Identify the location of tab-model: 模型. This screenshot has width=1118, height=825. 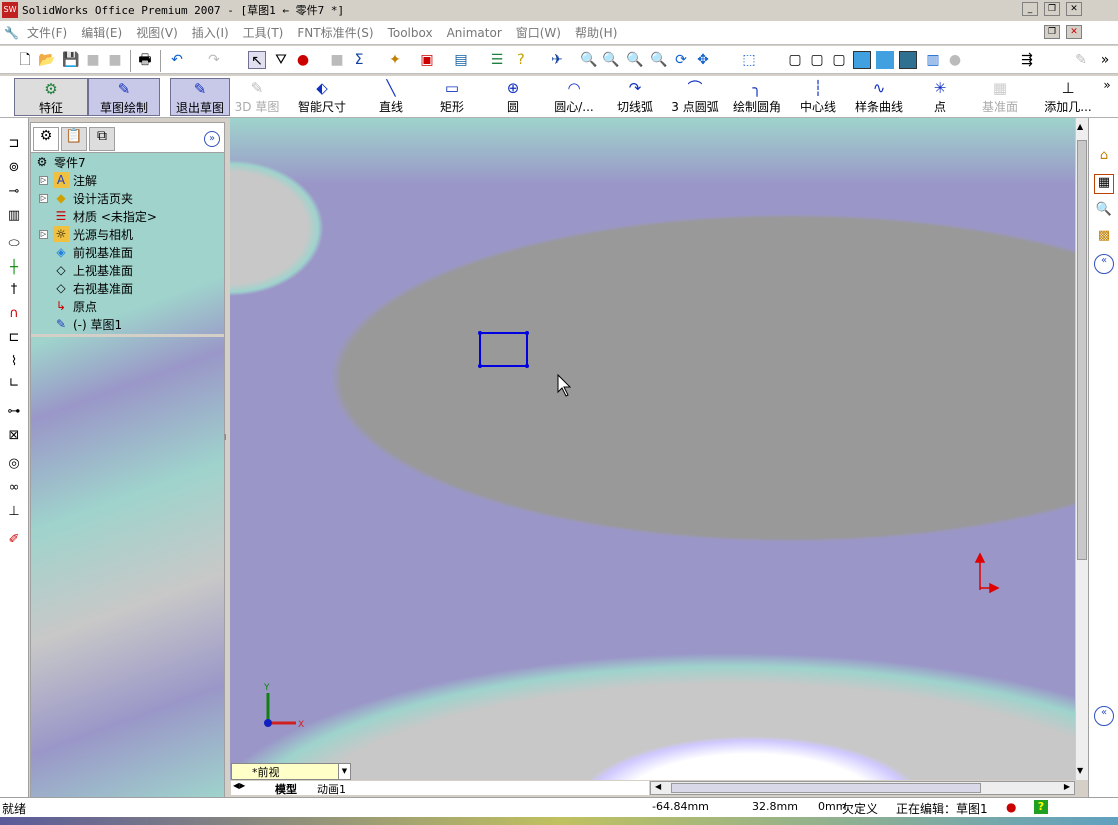
(286, 789).